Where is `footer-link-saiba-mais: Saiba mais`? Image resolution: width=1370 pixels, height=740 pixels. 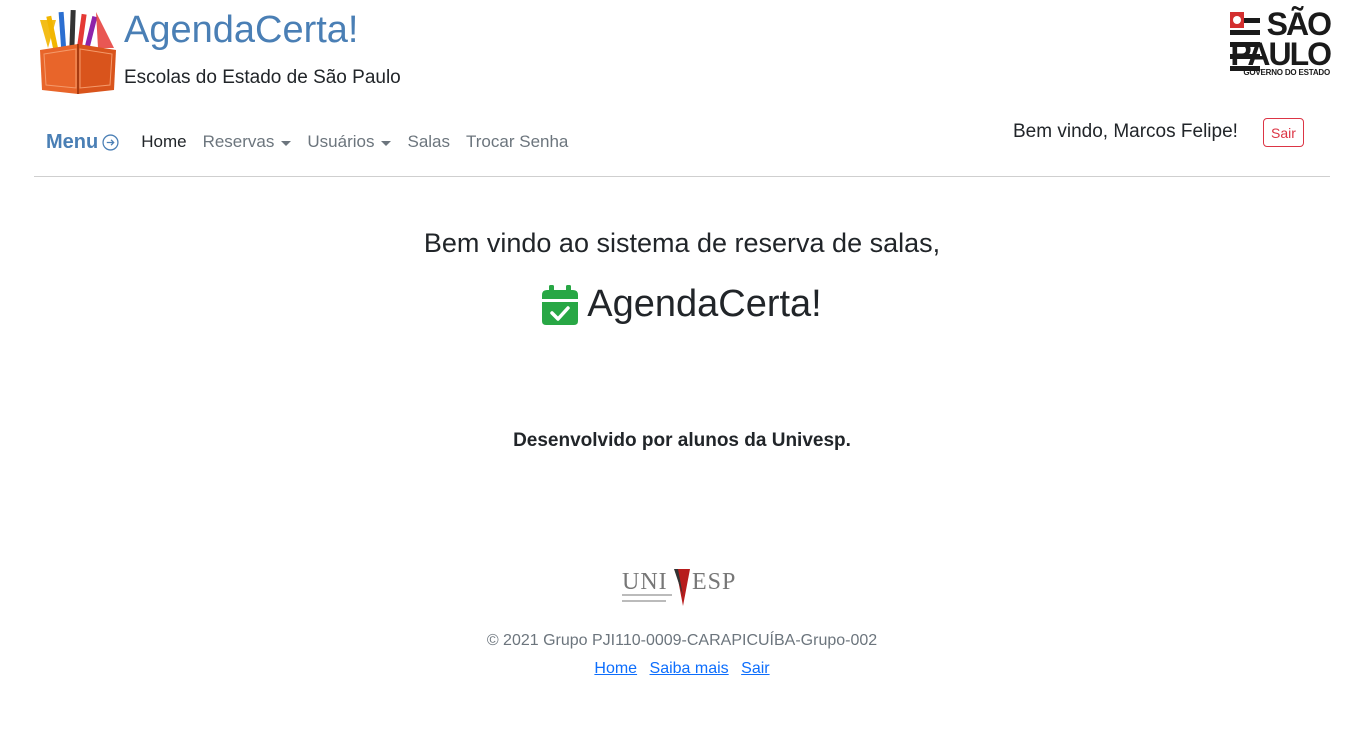
footer-link-saiba-mais: Saiba mais is located at coordinates (689, 668).